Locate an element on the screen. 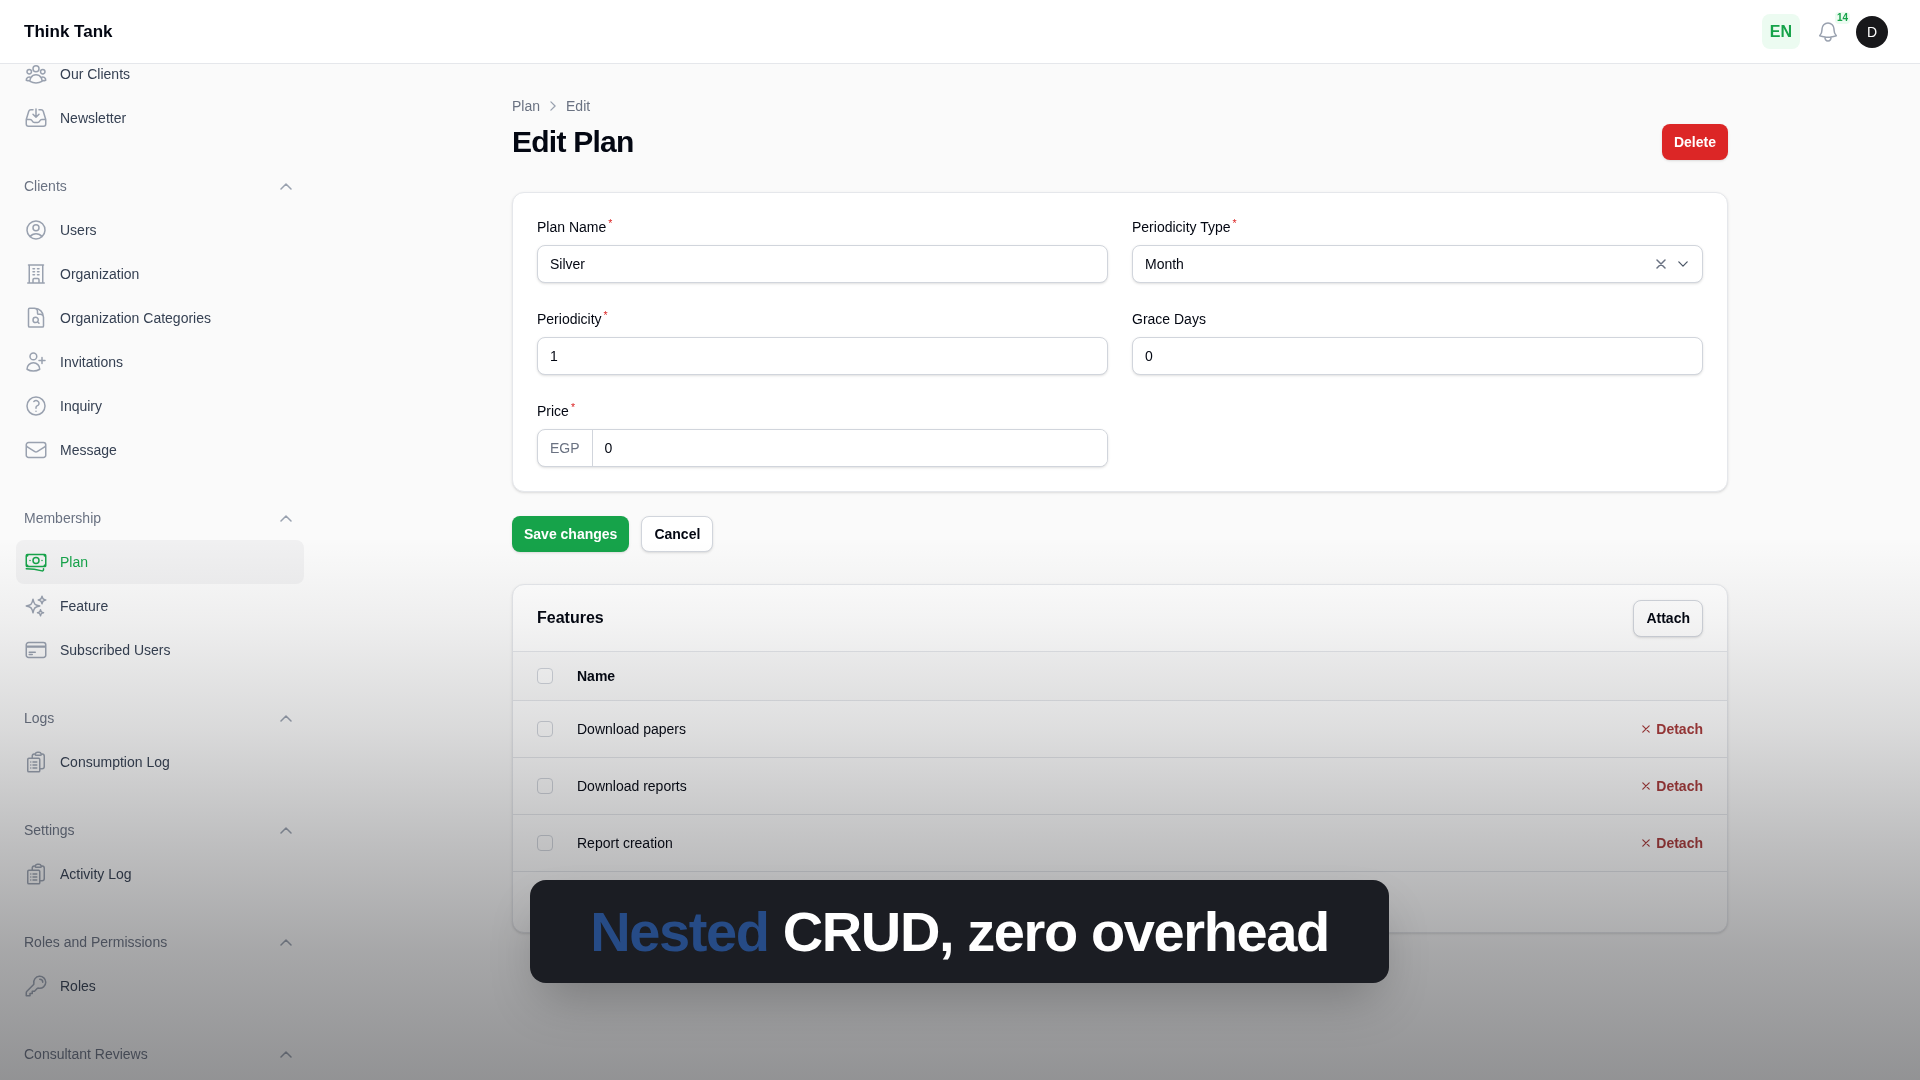 The image size is (1920, 1080). sparkles-icon is located at coordinates (36, 606).